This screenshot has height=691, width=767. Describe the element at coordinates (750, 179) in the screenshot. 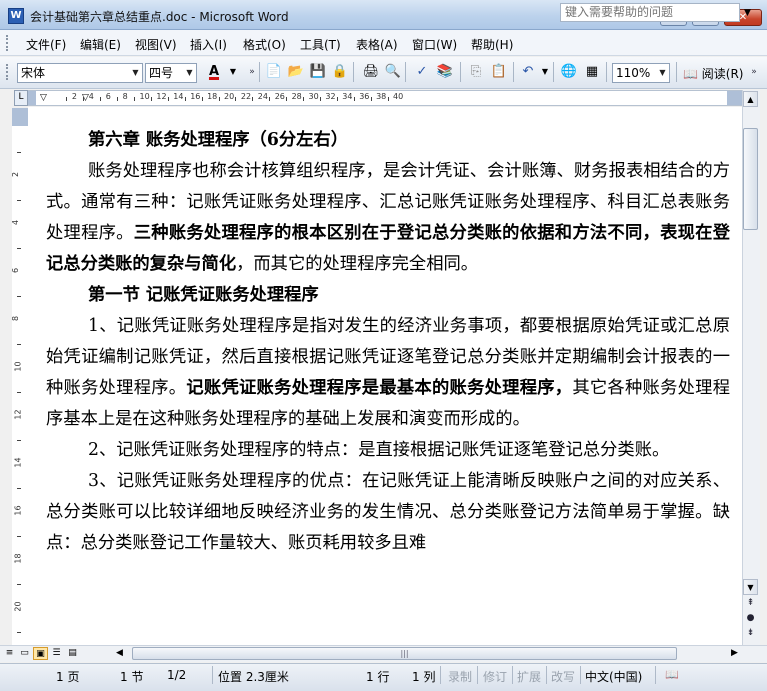

I see `vertical-scroll-thumb` at that location.